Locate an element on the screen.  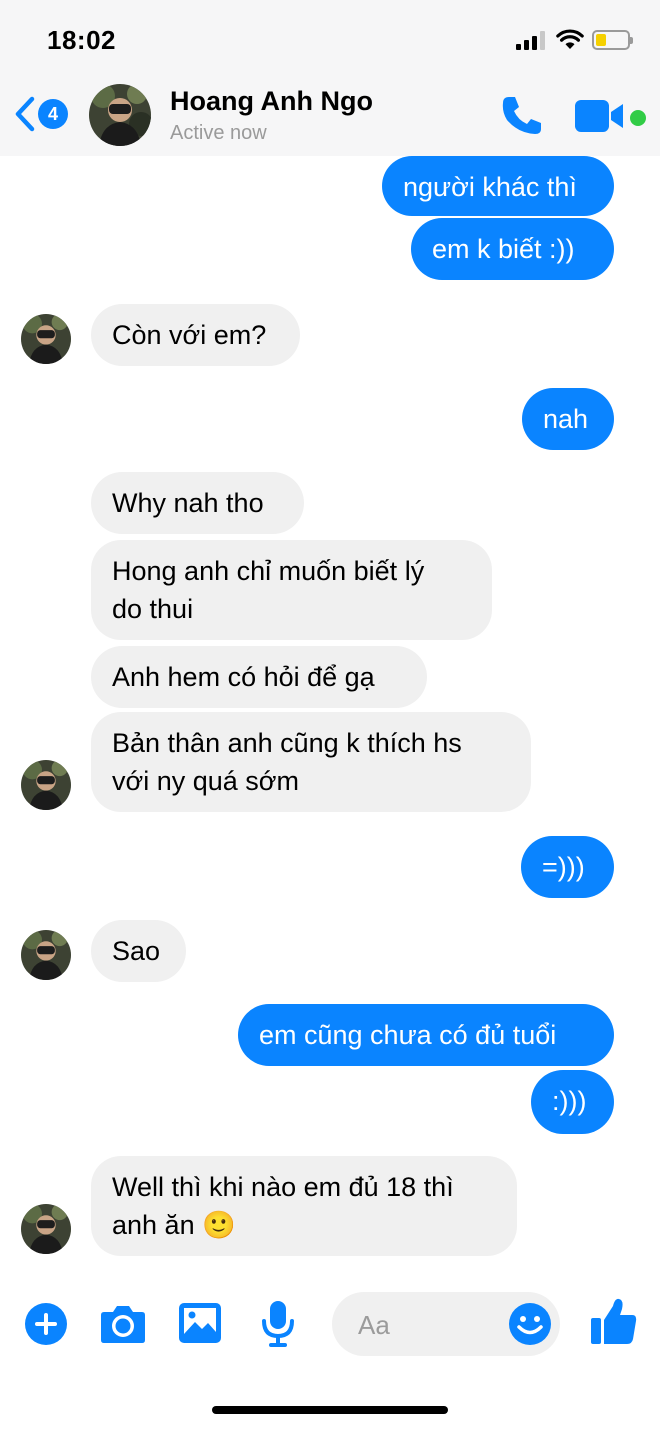
message-bubble: Anh hem có hỏi để gạ is located at coordinates (259, 677).